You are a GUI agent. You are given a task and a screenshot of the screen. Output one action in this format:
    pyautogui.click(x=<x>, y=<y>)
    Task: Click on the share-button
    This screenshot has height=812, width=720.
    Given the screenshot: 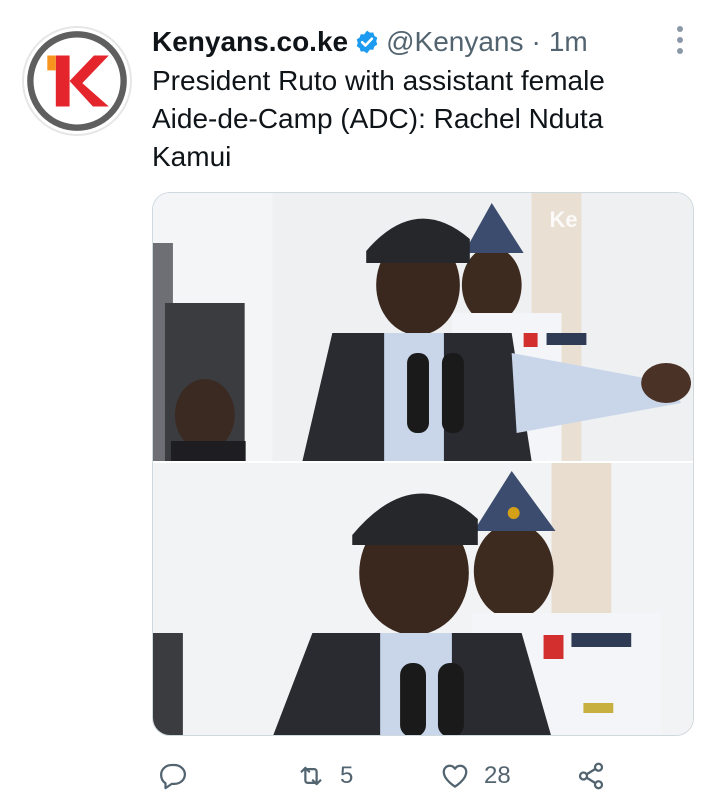 What is the action you would take?
    pyautogui.click(x=591, y=776)
    